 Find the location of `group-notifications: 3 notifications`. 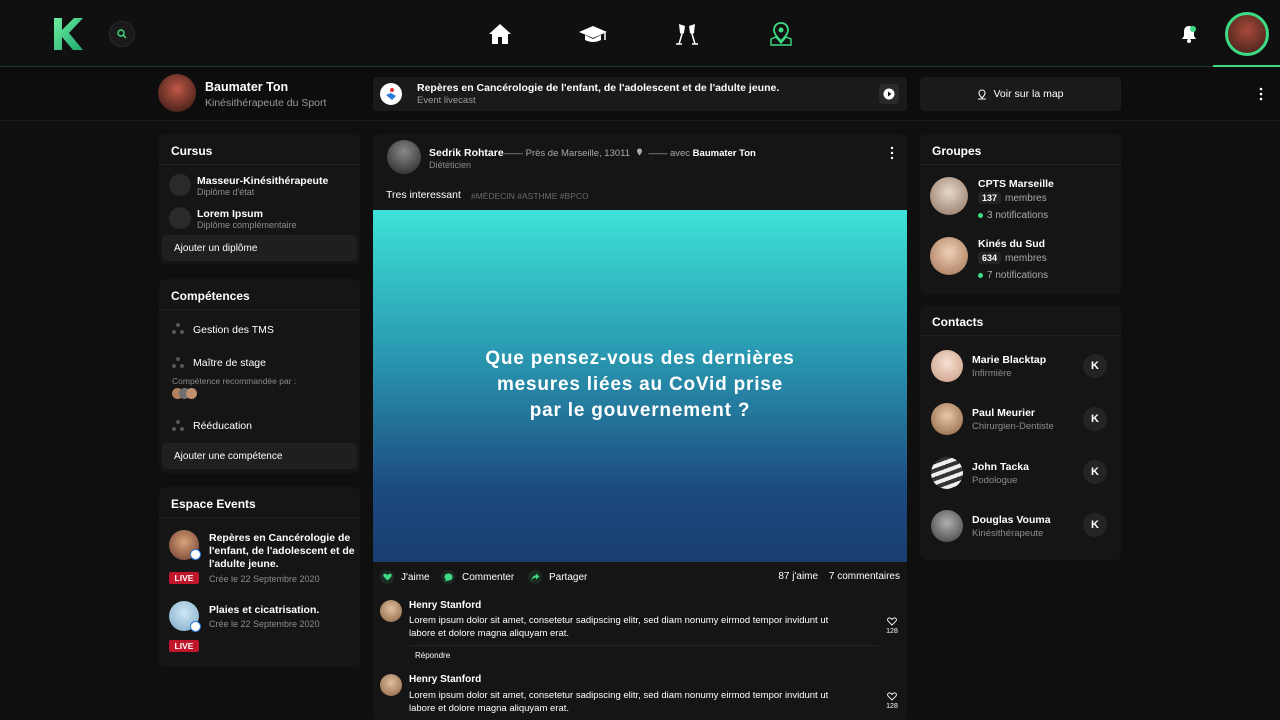

group-notifications: 3 notifications is located at coordinates (1013, 215).